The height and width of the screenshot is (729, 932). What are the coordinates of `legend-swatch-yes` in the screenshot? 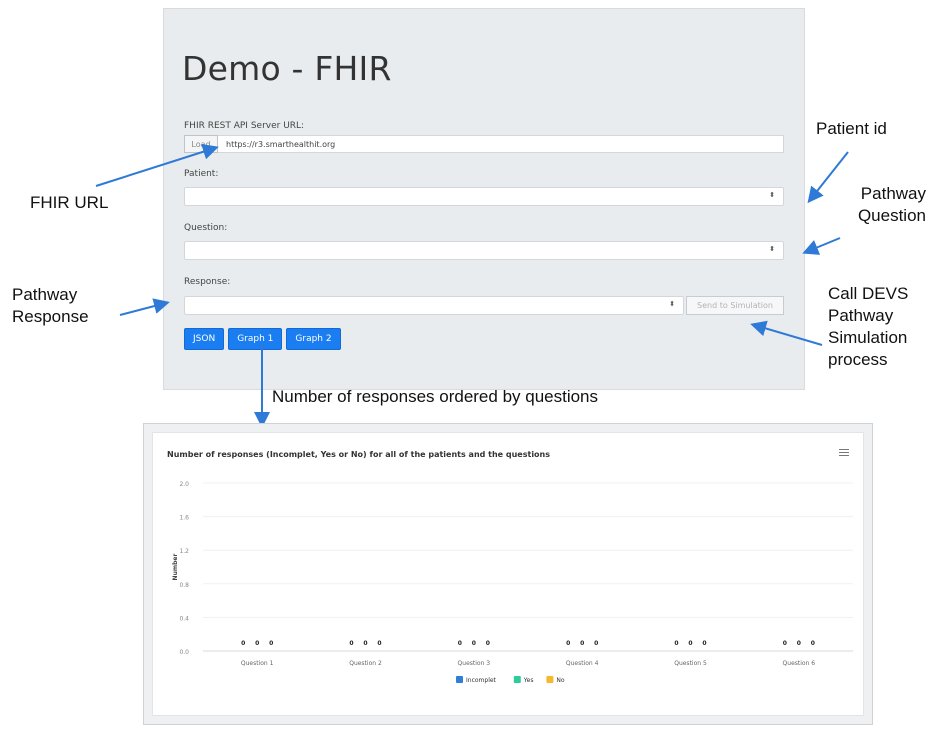 It's located at (517, 679).